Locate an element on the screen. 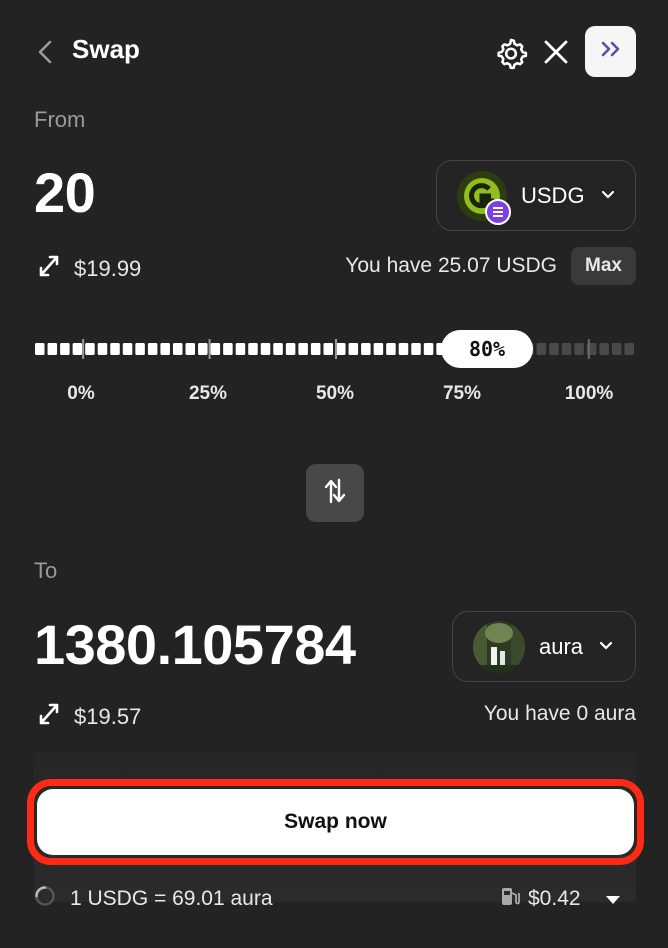 Image resolution: width=668 pixels, height=948 pixels. loading-spinner-icon is located at coordinates (45, 899).